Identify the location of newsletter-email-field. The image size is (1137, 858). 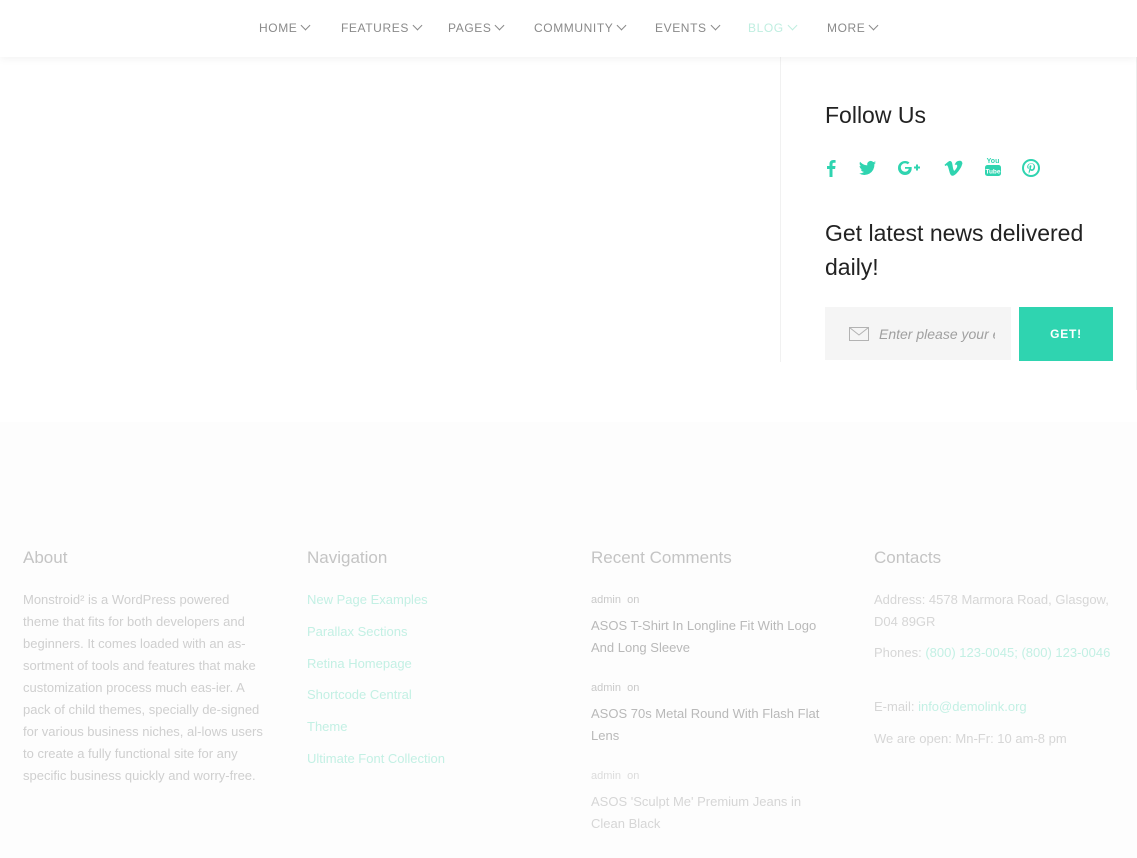
(918, 333).